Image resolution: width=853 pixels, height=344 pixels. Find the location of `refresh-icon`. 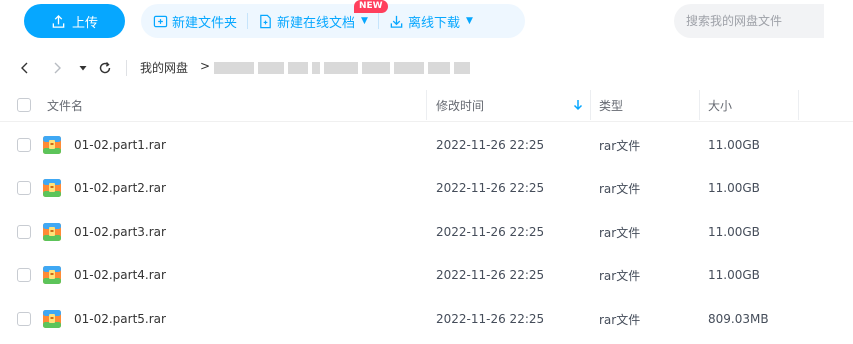

refresh-icon is located at coordinates (105, 68).